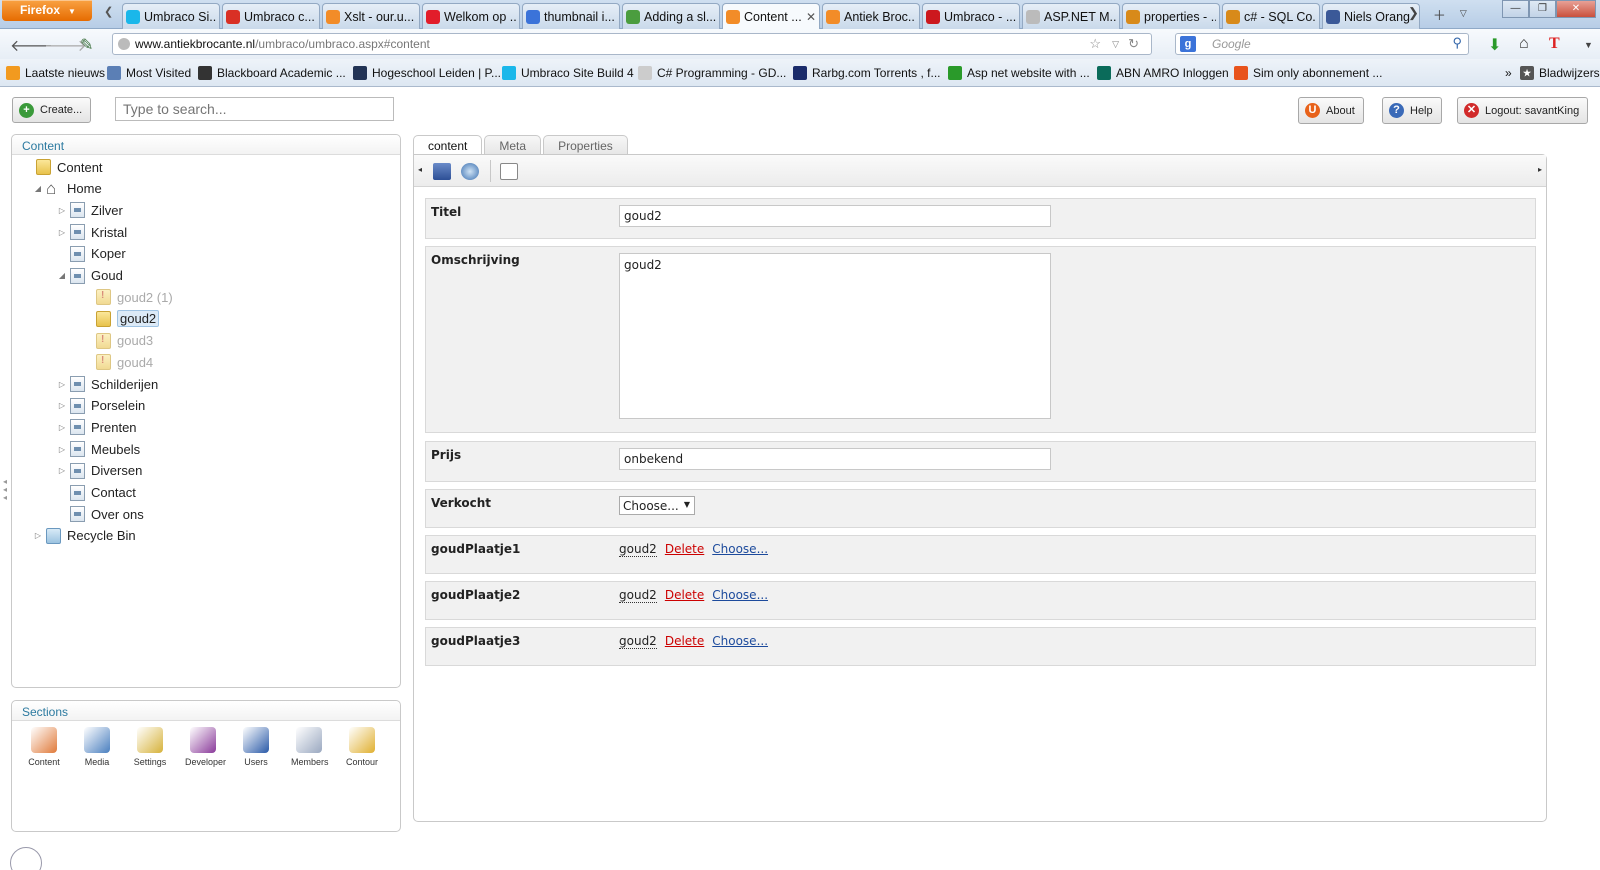  What do you see at coordinates (44, 747) in the screenshot?
I see `section-content: Content` at bounding box center [44, 747].